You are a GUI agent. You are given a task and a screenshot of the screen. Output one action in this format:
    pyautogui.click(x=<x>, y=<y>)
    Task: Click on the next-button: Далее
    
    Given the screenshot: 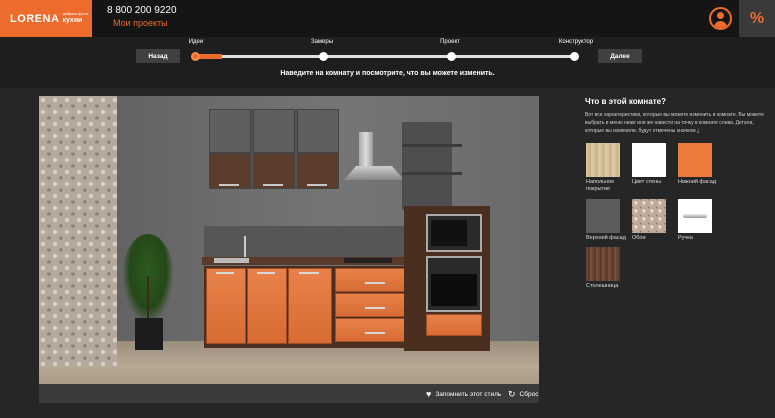 What is the action you would take?
    pyautogui.click(x=620, y=56)
    